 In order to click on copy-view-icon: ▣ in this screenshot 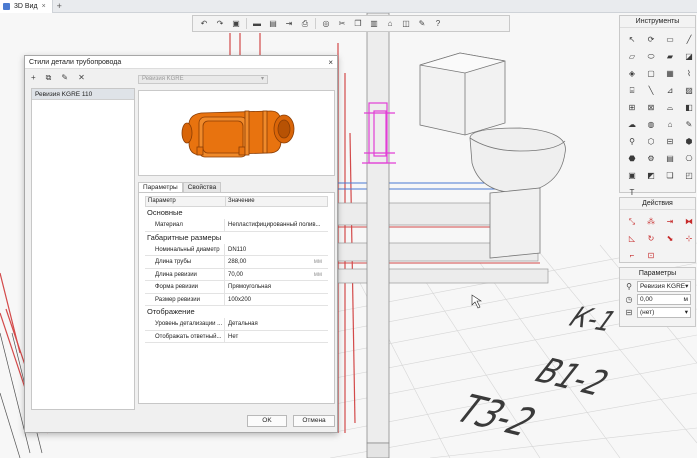, I will do `click(236, 23)`.